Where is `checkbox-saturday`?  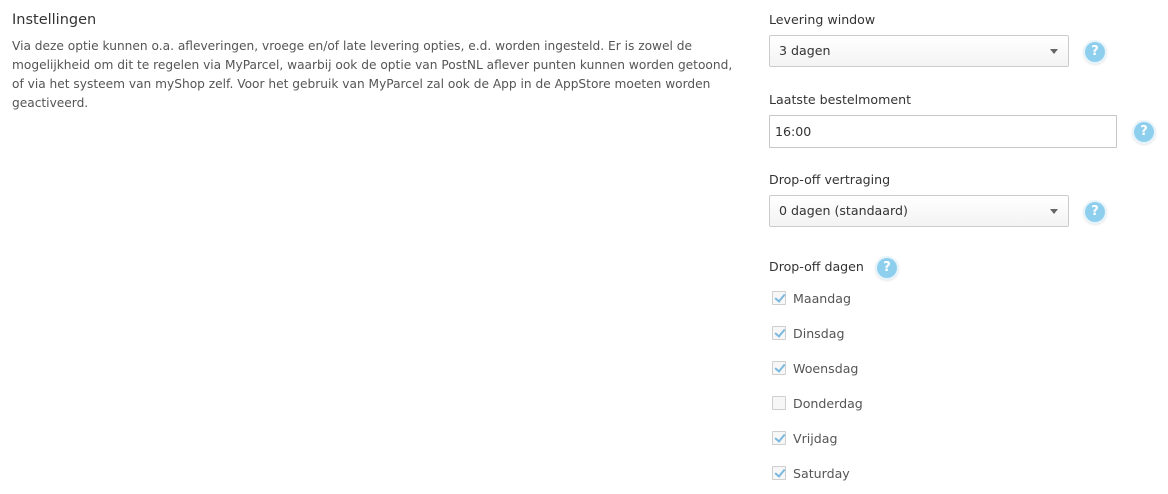
checkbox-saturday is located at coordinates (779, 473).